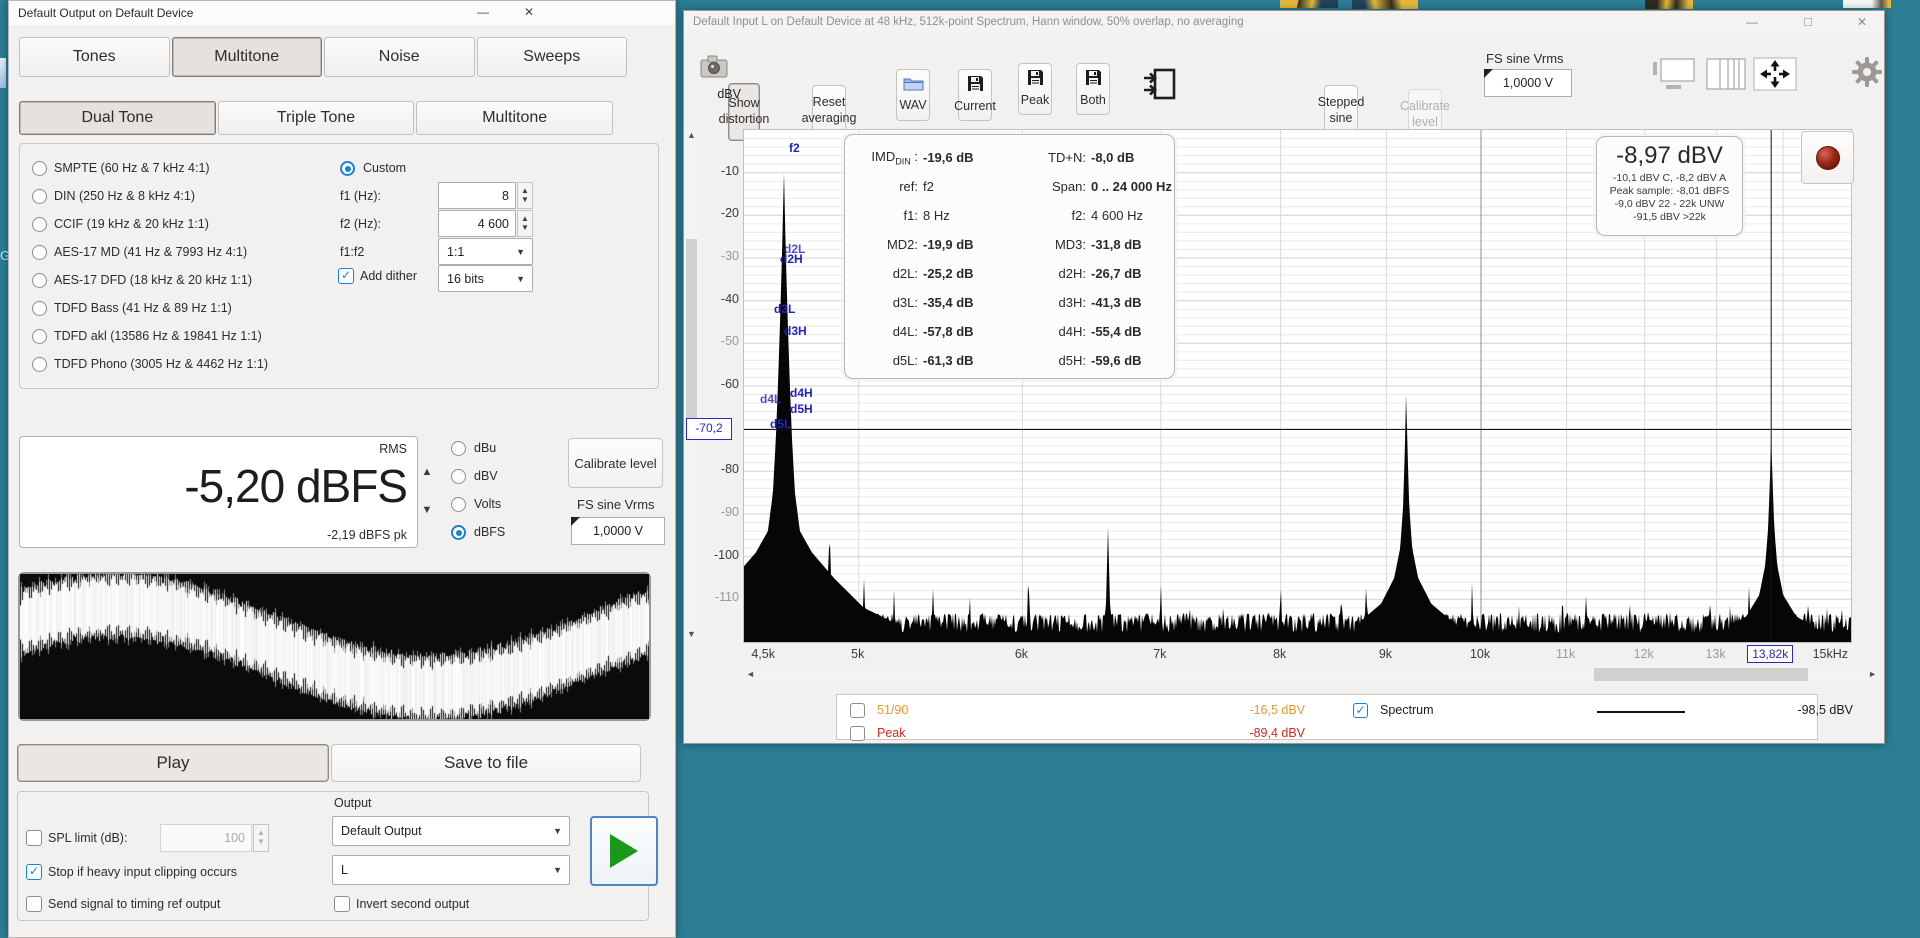 The width and height of the screenshot is (1920, 938). I want to click on add-dither-checkbox: ✓, so click(346, 276).